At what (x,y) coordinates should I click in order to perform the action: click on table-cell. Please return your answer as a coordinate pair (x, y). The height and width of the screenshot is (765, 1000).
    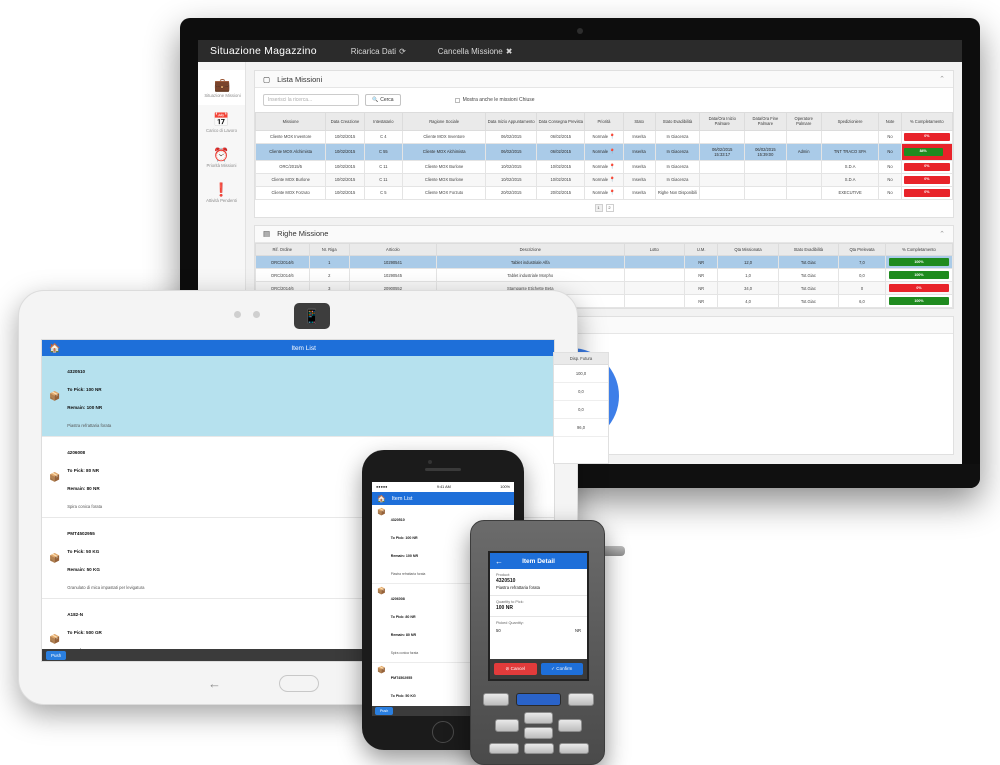
    Looking at the image, I should click on (765, 136).